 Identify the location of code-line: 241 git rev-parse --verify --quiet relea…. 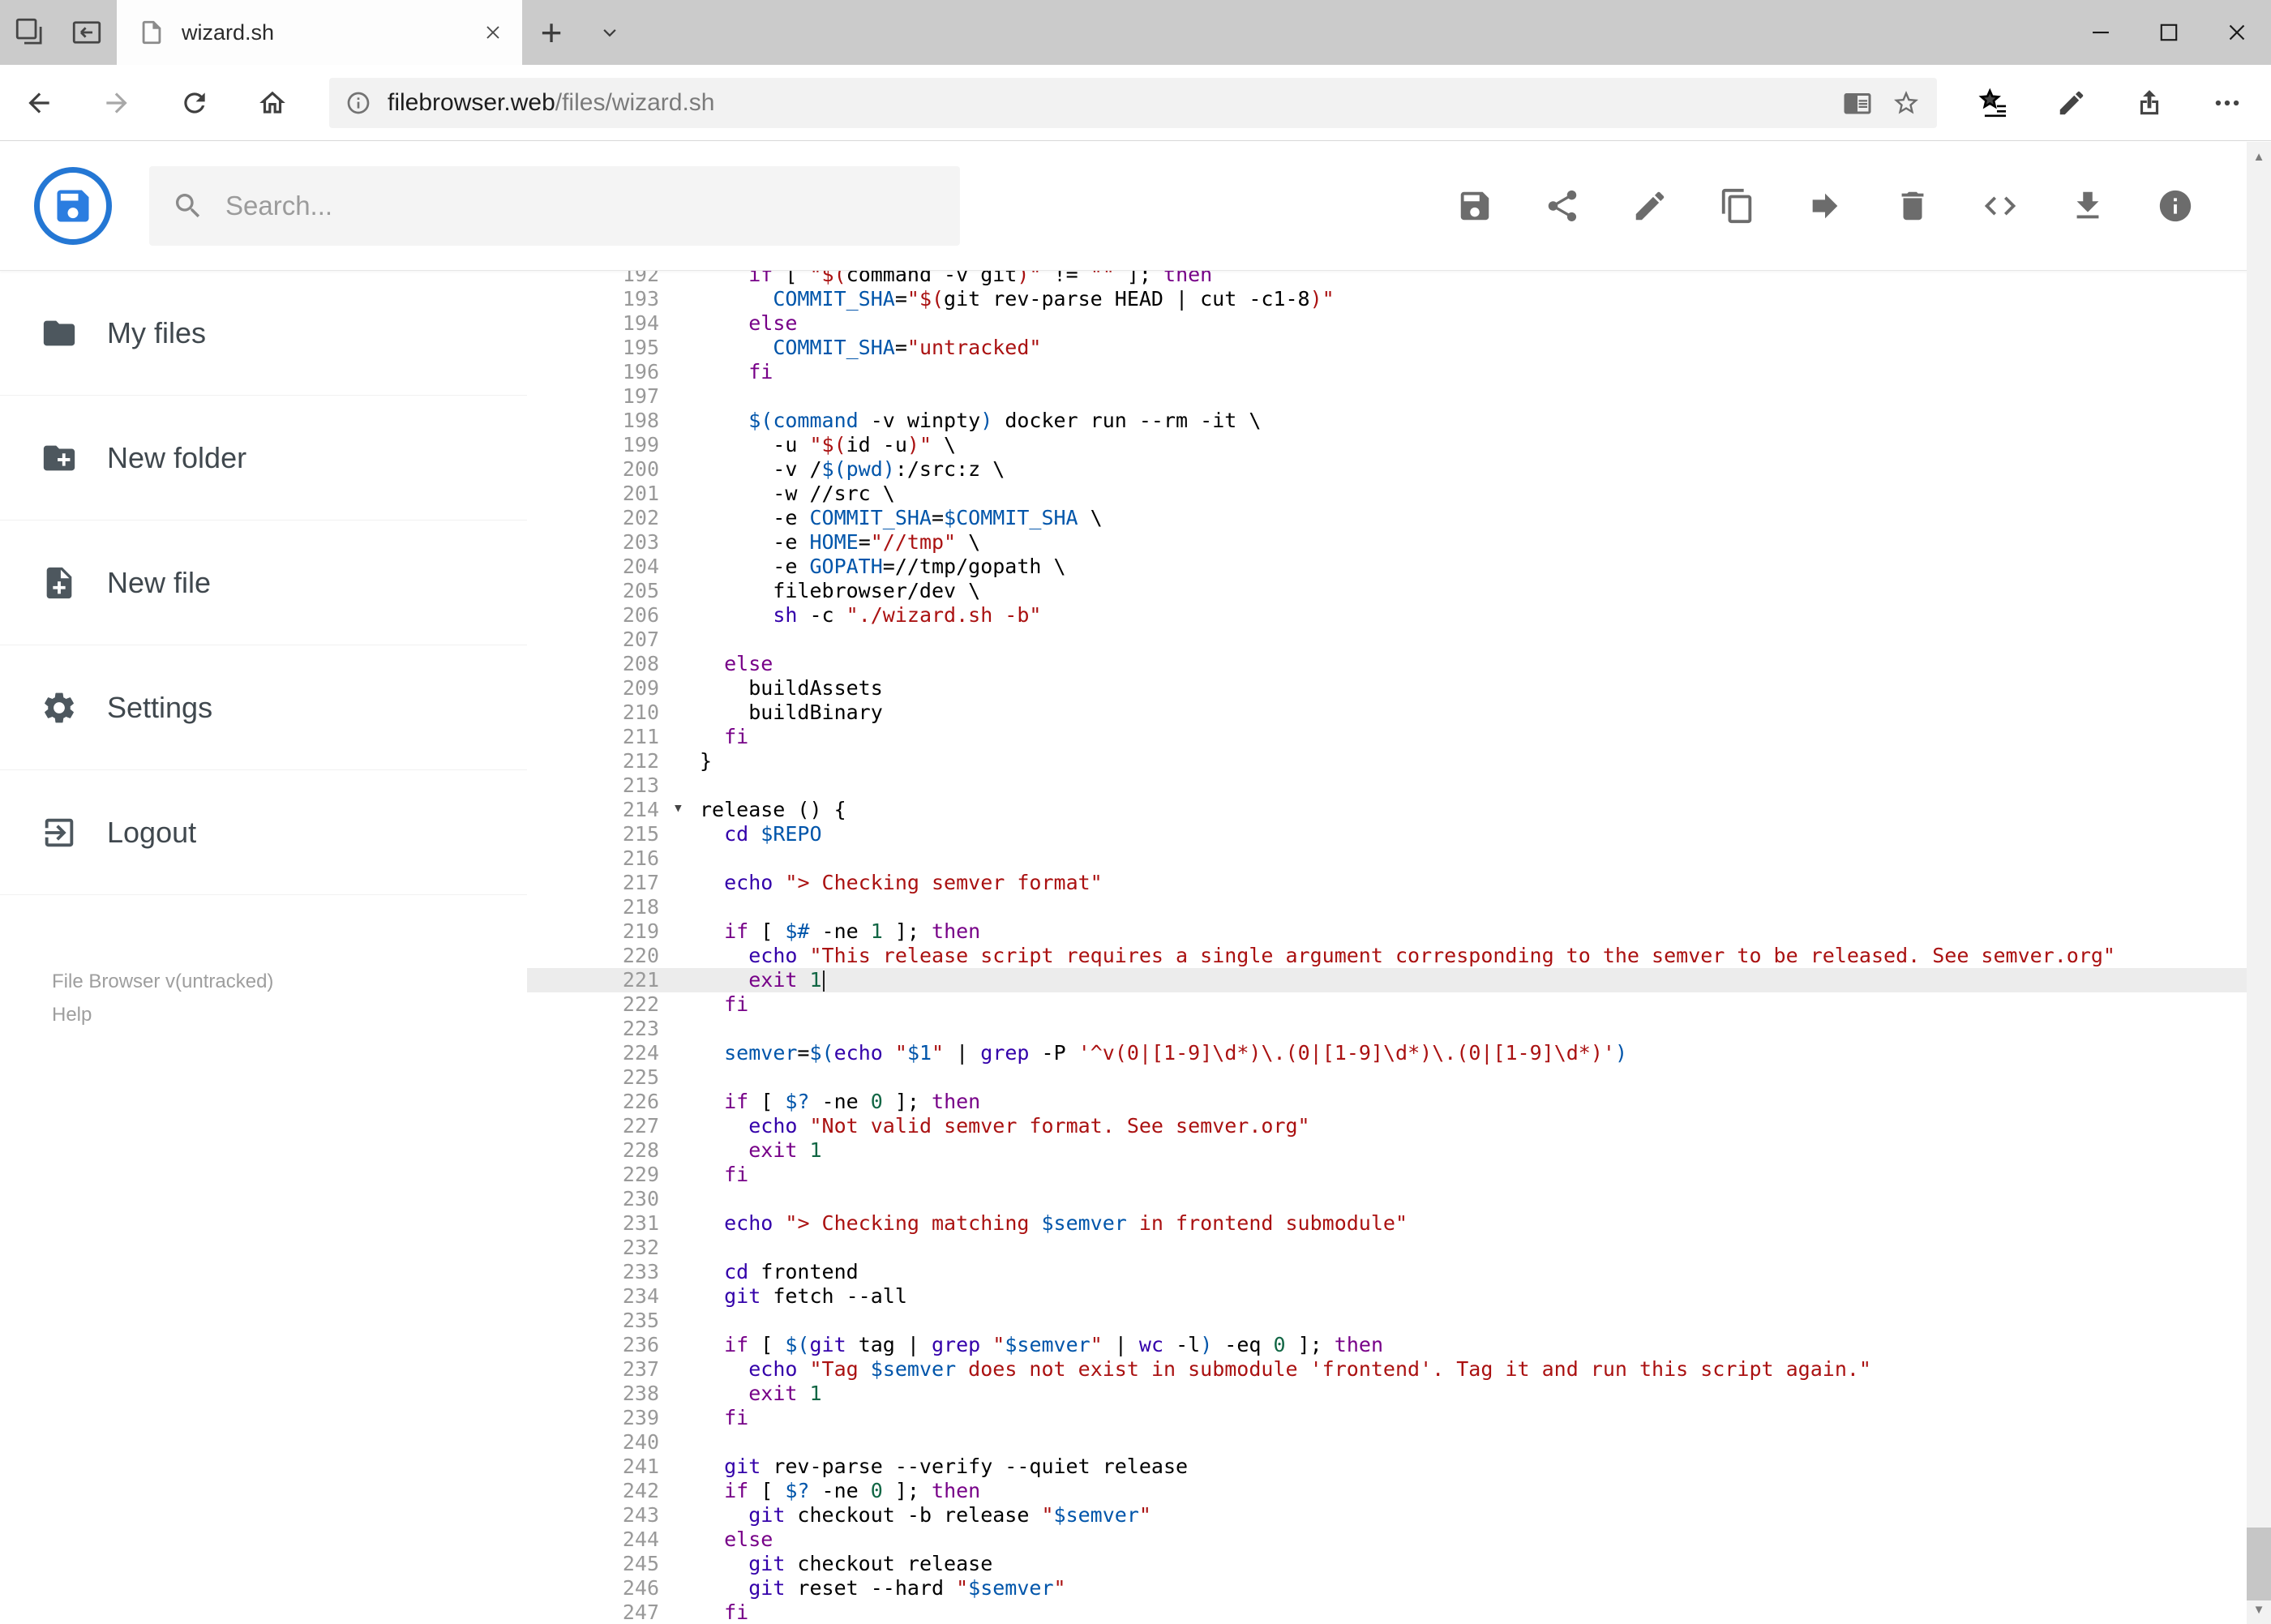
(1399, 1467).